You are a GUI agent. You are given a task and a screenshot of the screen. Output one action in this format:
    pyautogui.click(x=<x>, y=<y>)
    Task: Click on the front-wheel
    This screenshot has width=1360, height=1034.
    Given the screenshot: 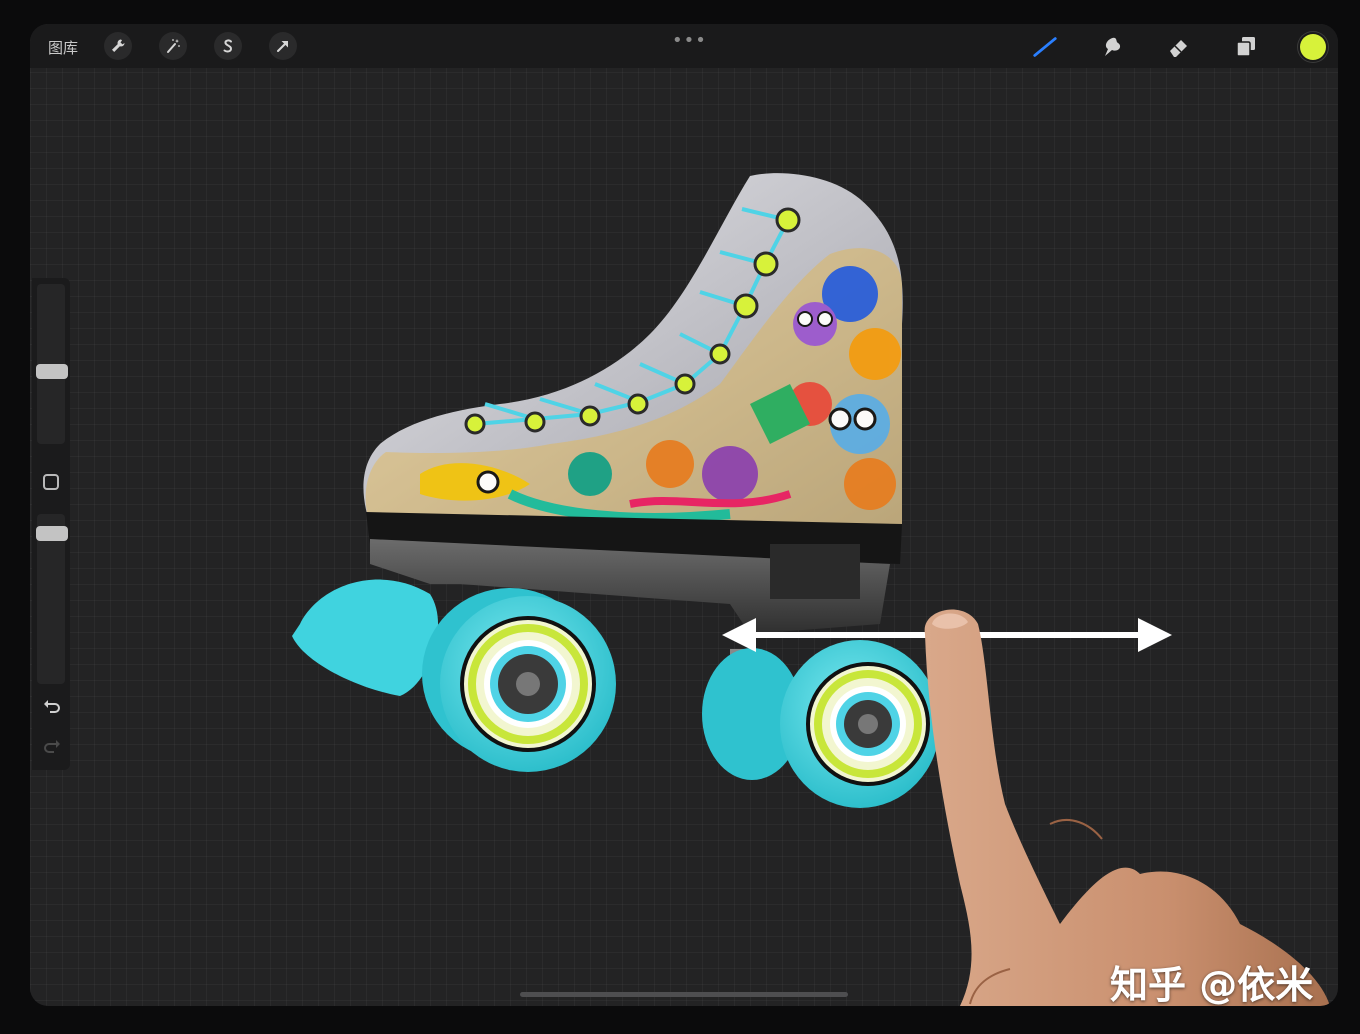 What is the action you would take?
    pyautogui.click(x=519, y=680)
    